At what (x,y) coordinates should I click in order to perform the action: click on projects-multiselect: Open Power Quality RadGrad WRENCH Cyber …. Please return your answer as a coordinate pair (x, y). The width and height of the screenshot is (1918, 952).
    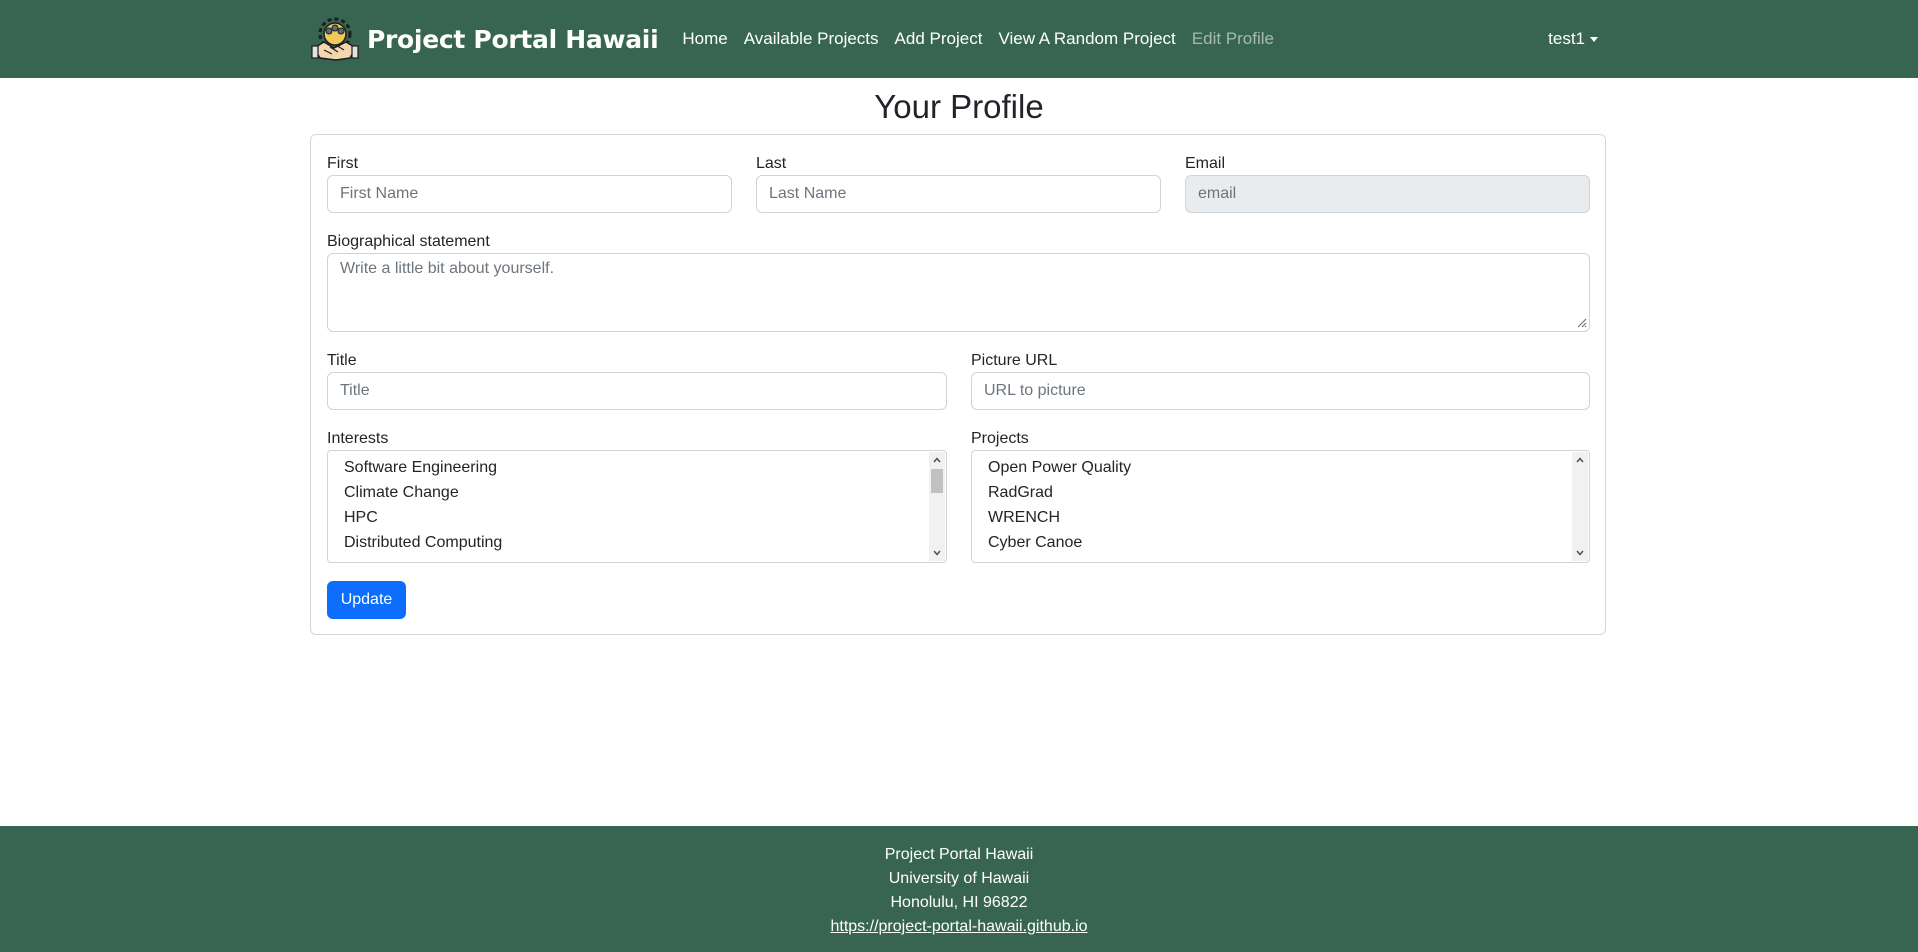
    Looking at the image, I should click on (1280, 506).